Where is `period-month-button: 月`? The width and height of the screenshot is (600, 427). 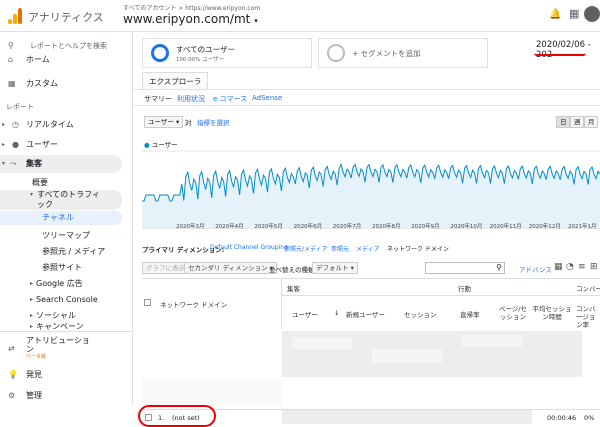 period-month-button: 月 is located at coordinates (591, 122).